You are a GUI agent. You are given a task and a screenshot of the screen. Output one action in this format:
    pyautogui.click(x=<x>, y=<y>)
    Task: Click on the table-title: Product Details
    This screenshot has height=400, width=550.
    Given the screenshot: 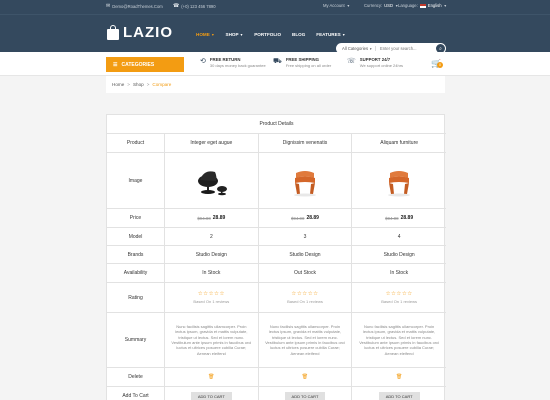 What is the action you would take?
    pyautogui.click(x=276, y=124)
    